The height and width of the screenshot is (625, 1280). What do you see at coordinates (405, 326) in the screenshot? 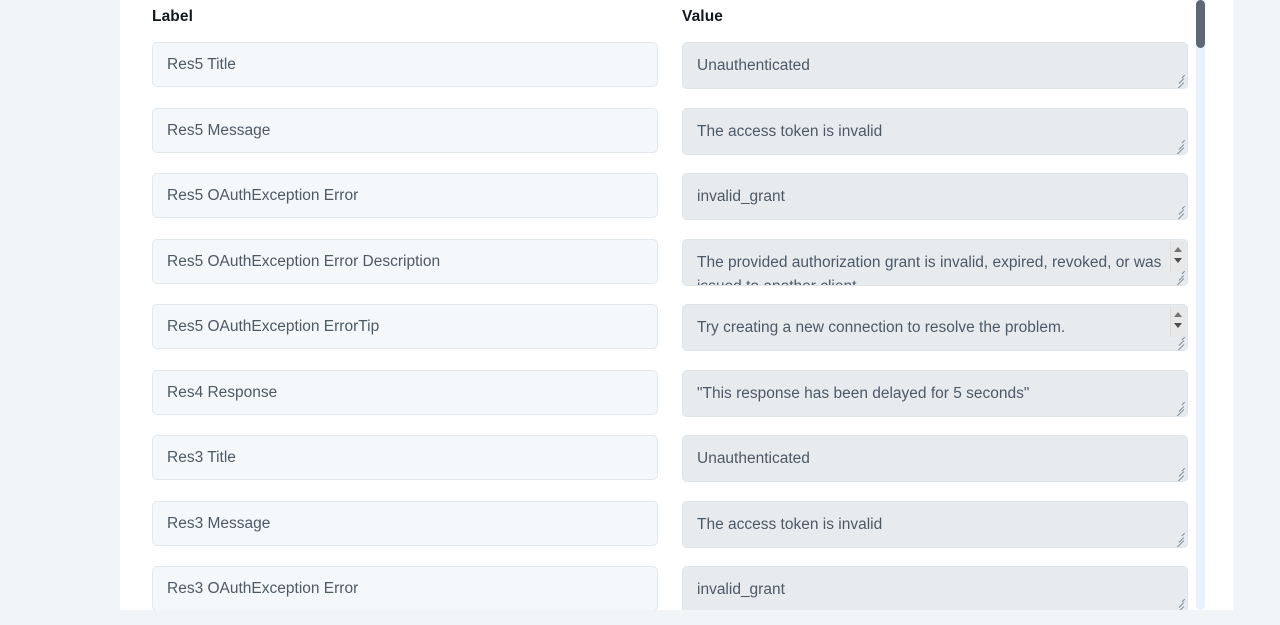
I see `label-input: Res5 OAuthException ErrorTip` at bounding box center [405, 326].